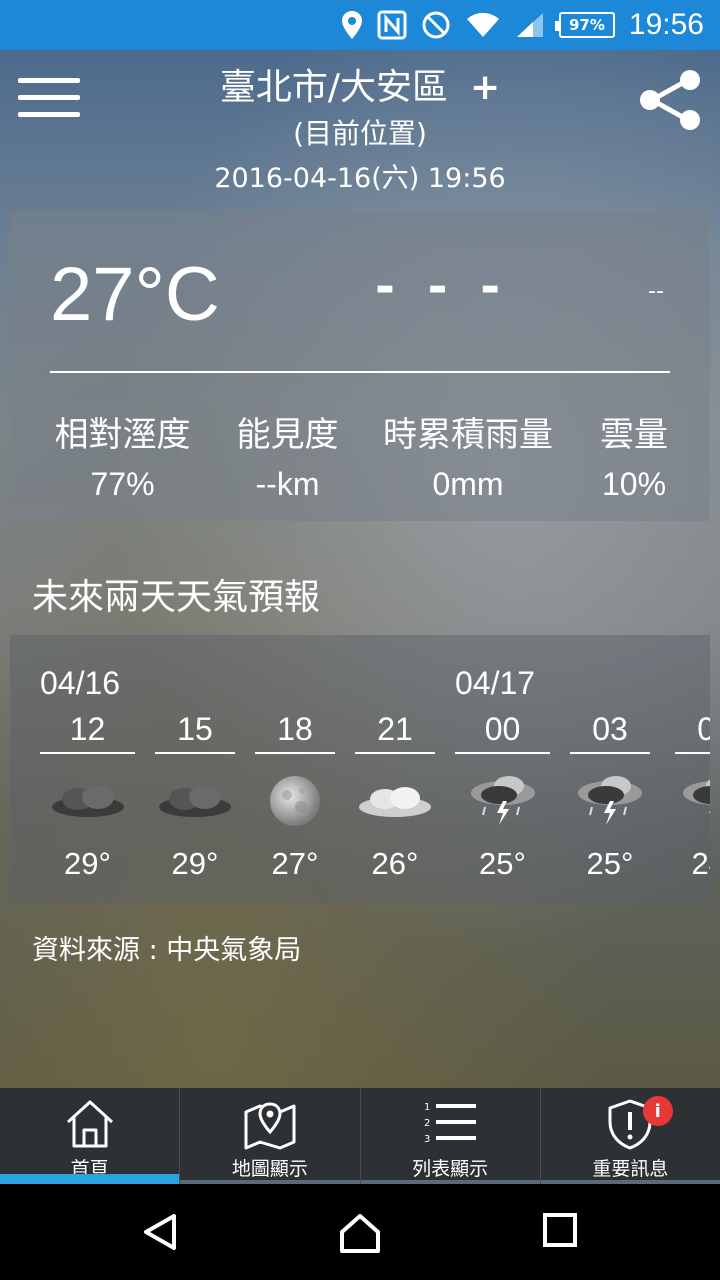  Describe the element at coordinates (270, 1126) in the screenshot. I see `map-icon` at that location.